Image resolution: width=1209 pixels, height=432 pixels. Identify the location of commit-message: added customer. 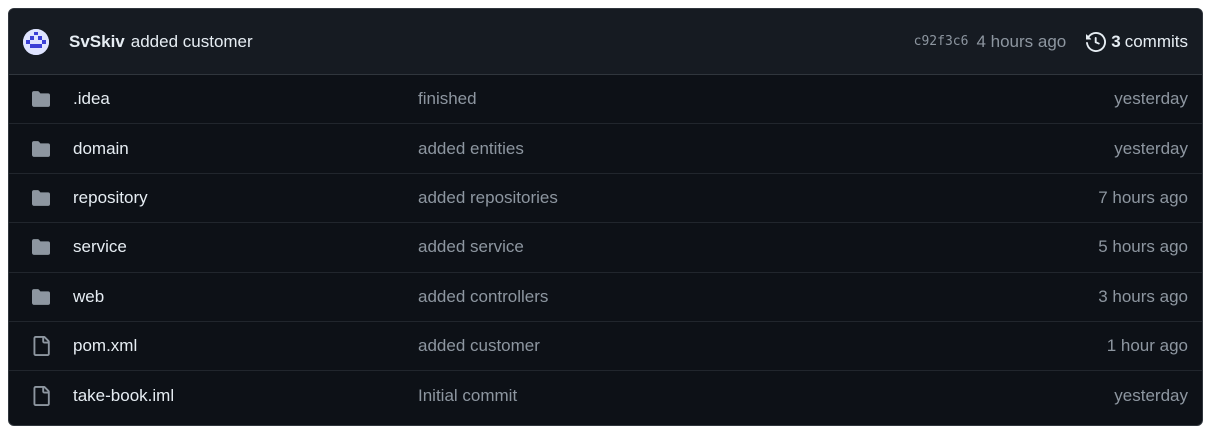
(192, 42).